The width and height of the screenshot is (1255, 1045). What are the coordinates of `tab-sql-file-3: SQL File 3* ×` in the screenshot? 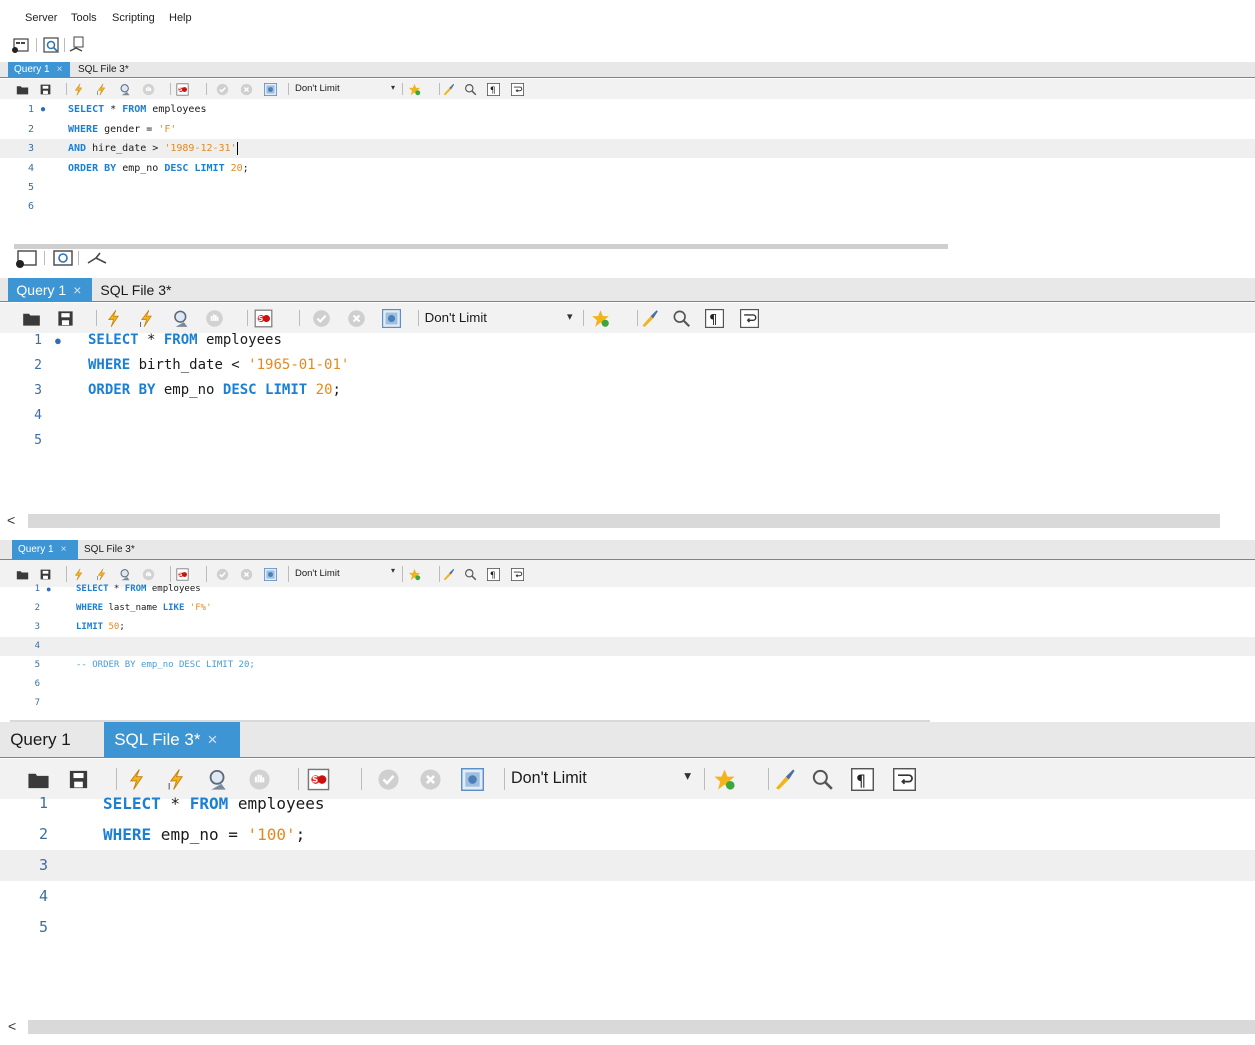 It's located at (172, 739).